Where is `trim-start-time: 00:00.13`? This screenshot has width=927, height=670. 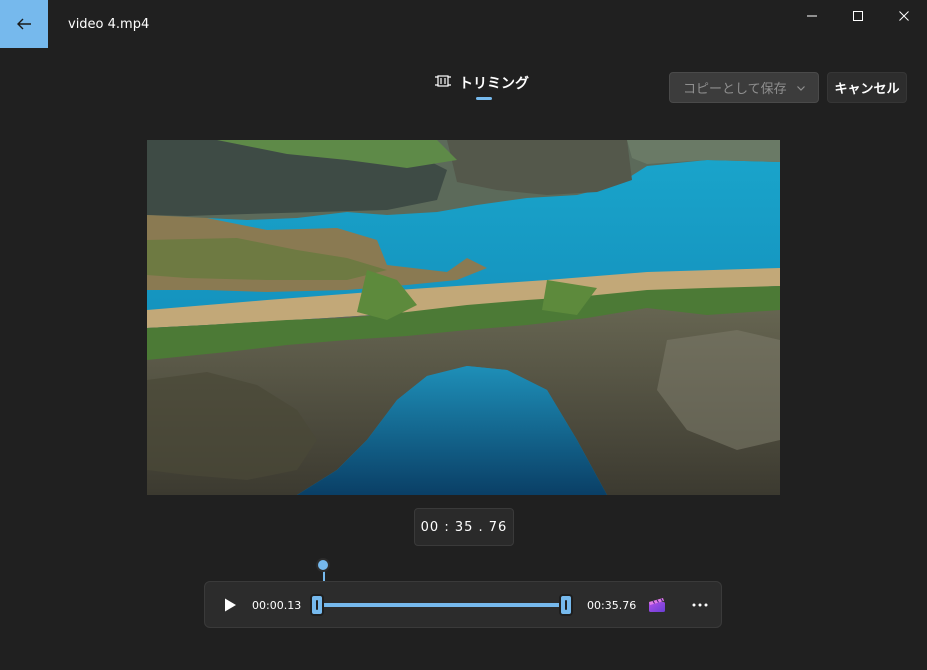
trim-start-time: 00:00.13 is located at coordinates (277, 605).